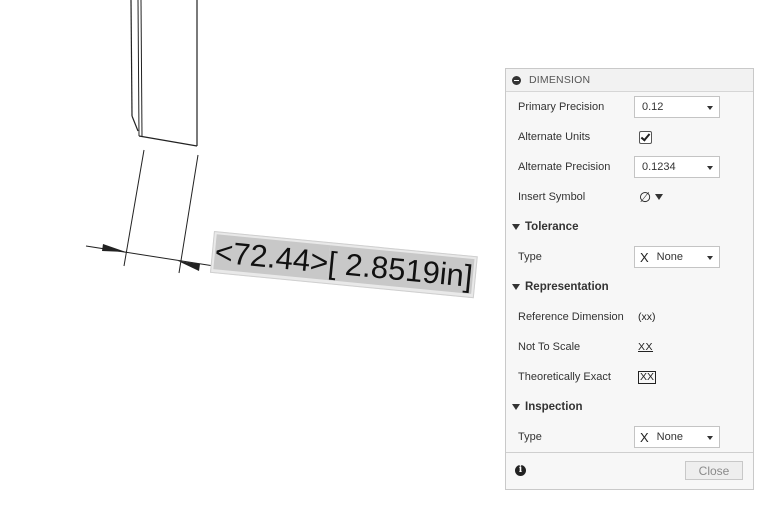  Describe the element at coordinates (134, 208) in the screenshot. I see `extension-line-left` at that location.